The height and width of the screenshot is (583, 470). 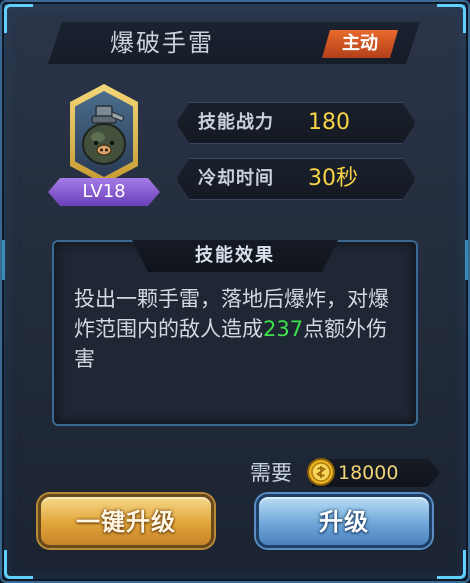 I want to click on gold-coin-icon, so click(x=321, y=472).